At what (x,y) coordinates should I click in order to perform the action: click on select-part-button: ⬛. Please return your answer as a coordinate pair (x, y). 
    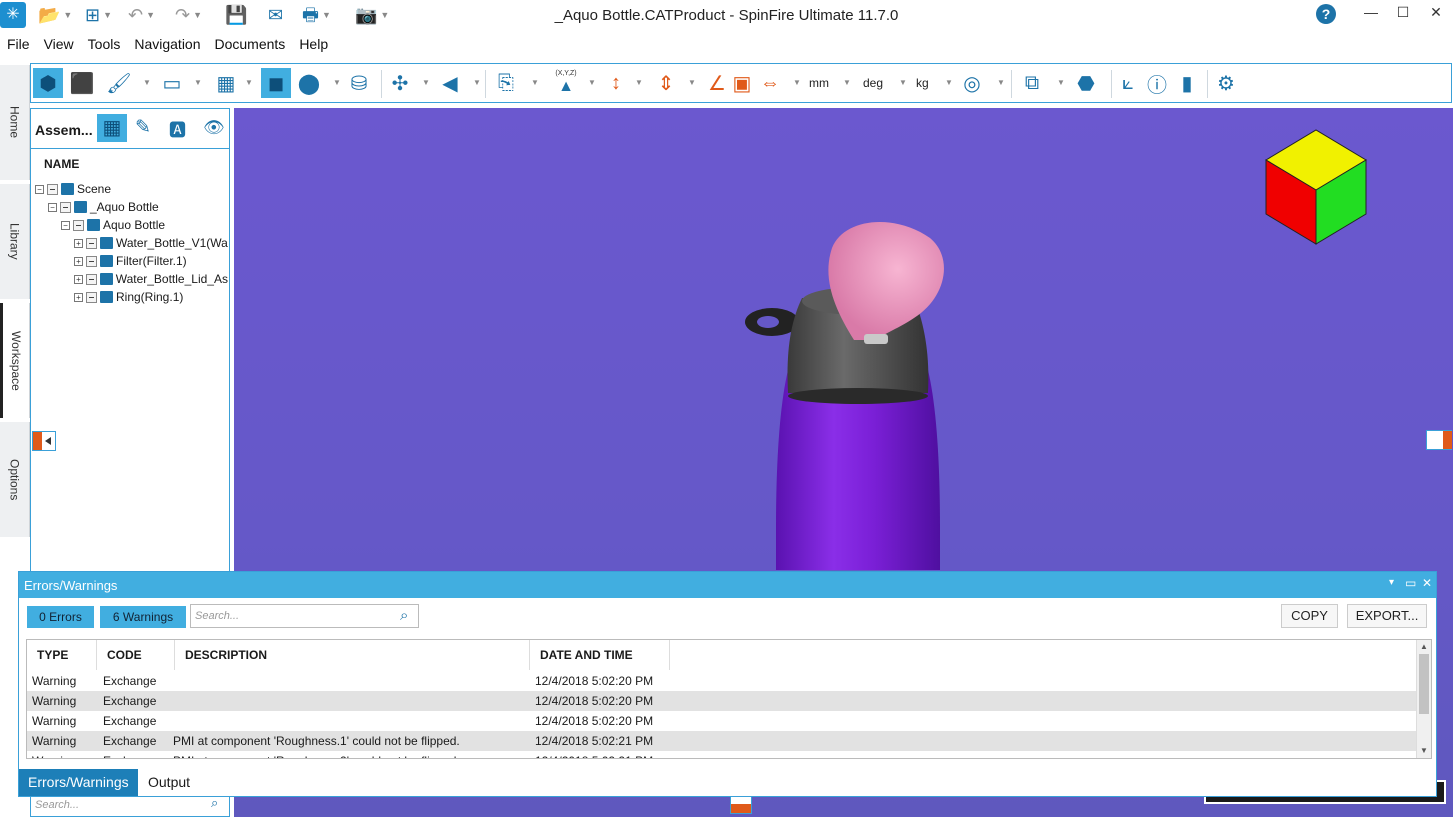
    Looking at the image, I should click on (82, 83).